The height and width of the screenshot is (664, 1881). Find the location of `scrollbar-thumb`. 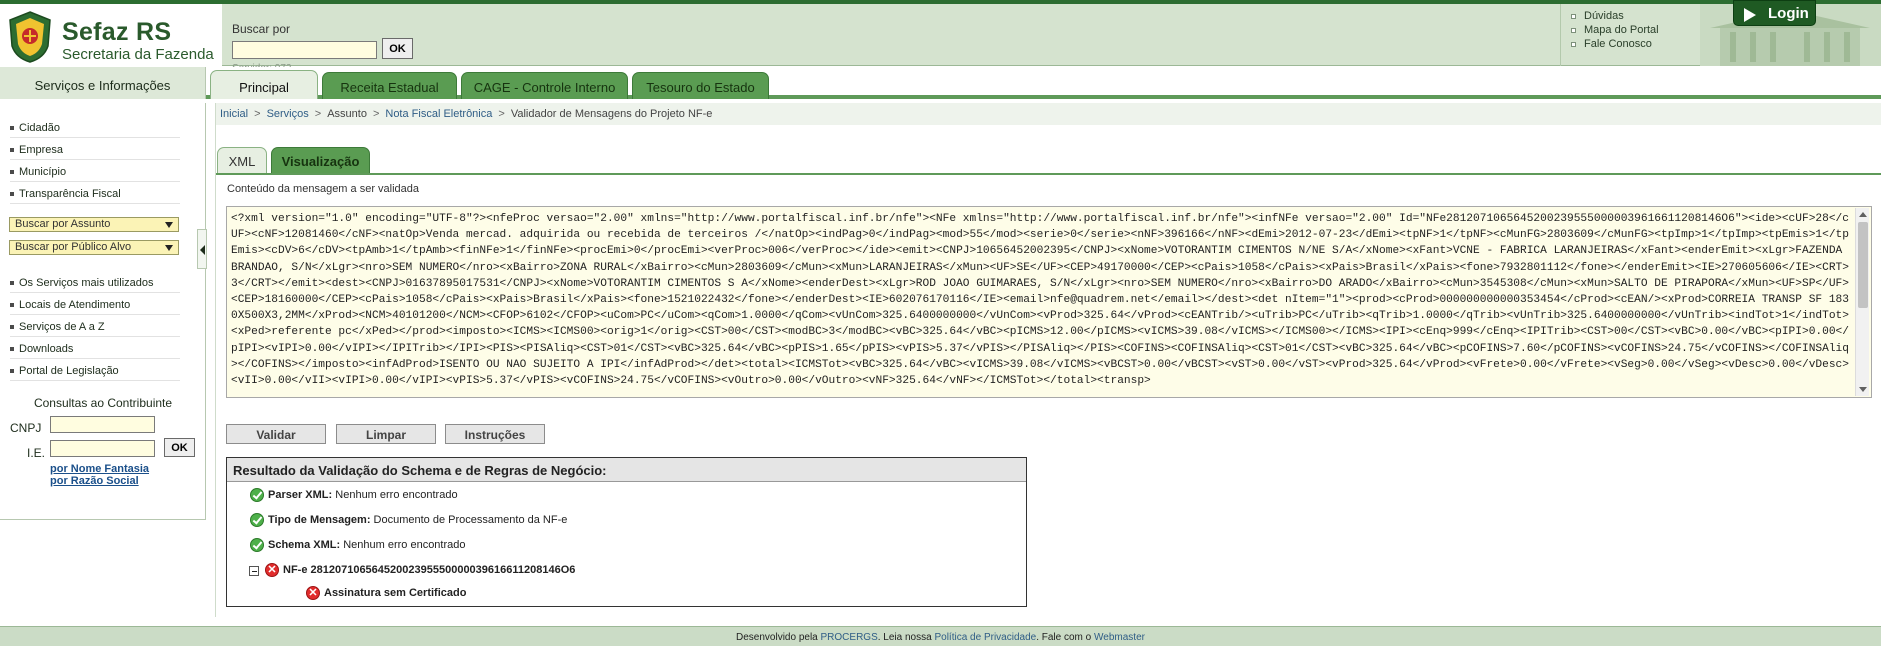

scrollbar-thumb is located at coordinates (1863, 265).